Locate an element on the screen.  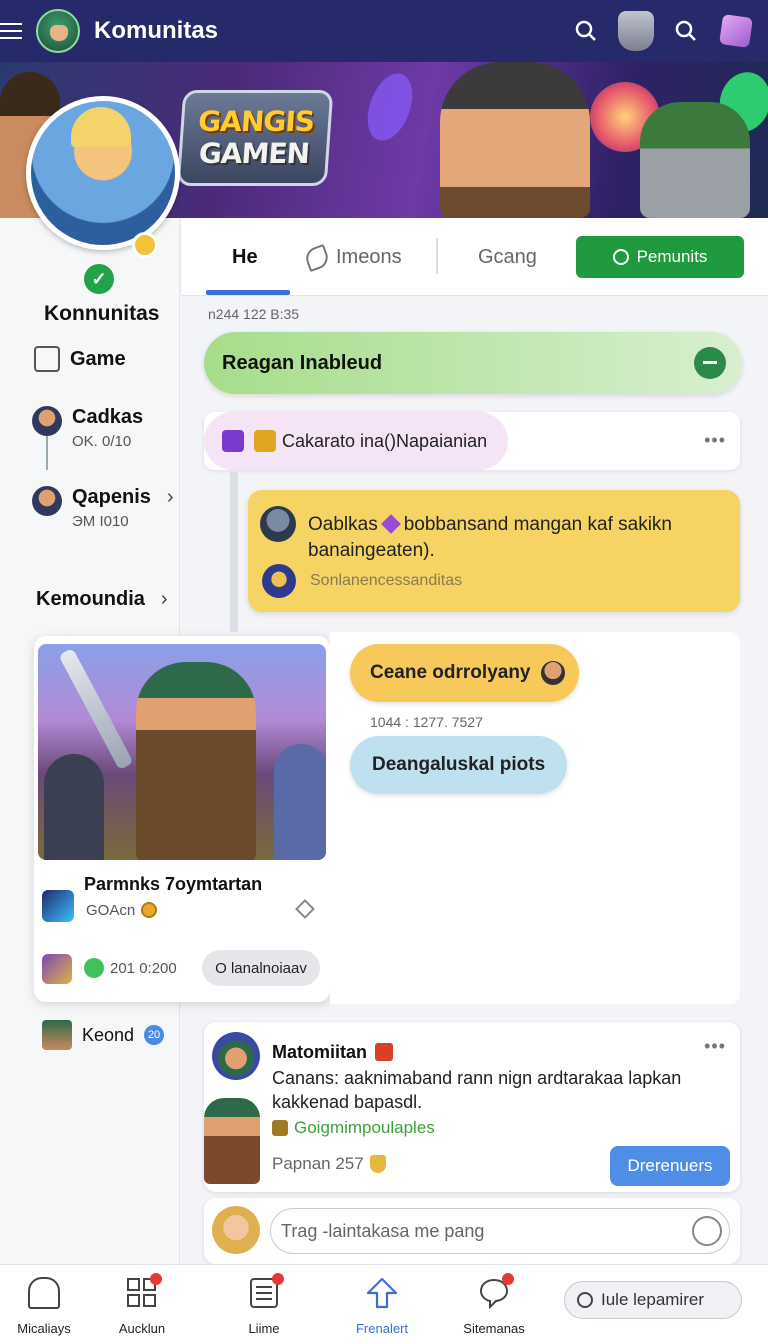
guild-avatar is located at coordinates (58, 31).